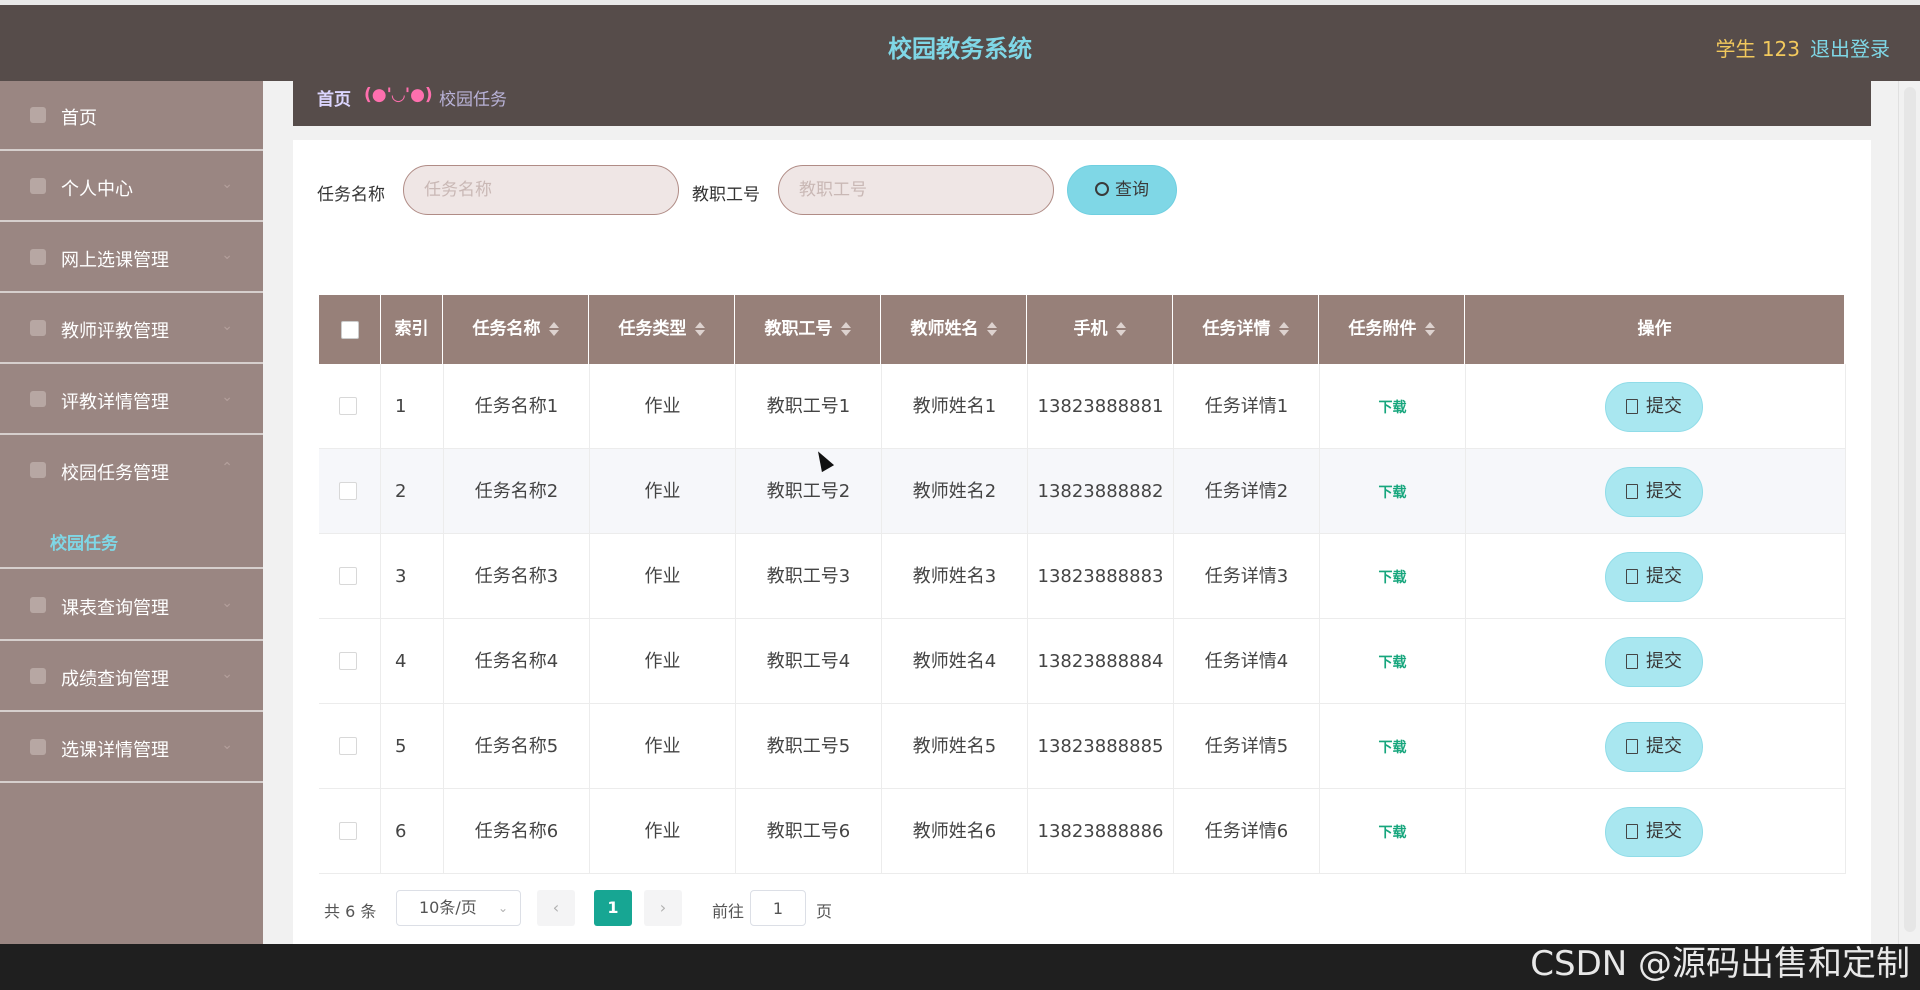 The image size is (1920, 990). I want to click on col-teacher-name: 教师姓名, so click(954, 329).